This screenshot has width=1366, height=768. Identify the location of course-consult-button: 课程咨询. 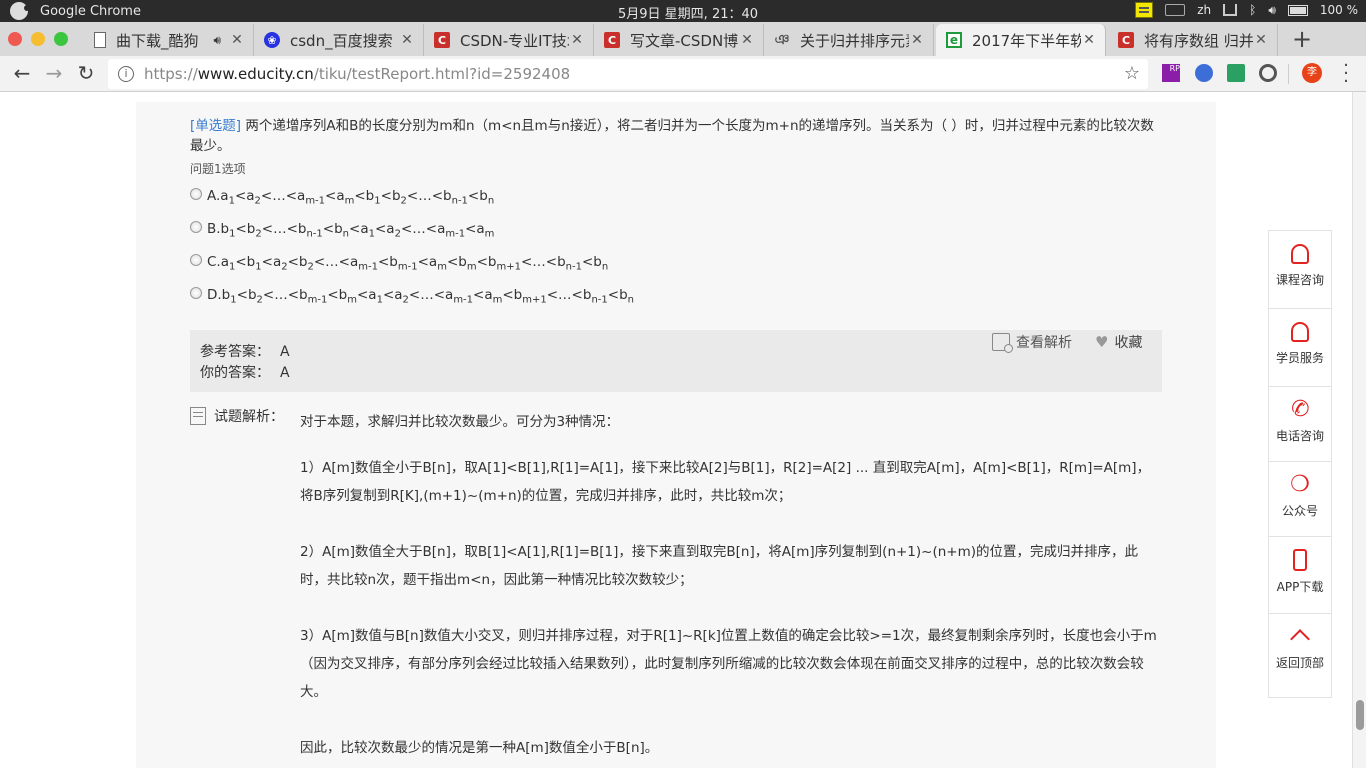
(1300, 276).